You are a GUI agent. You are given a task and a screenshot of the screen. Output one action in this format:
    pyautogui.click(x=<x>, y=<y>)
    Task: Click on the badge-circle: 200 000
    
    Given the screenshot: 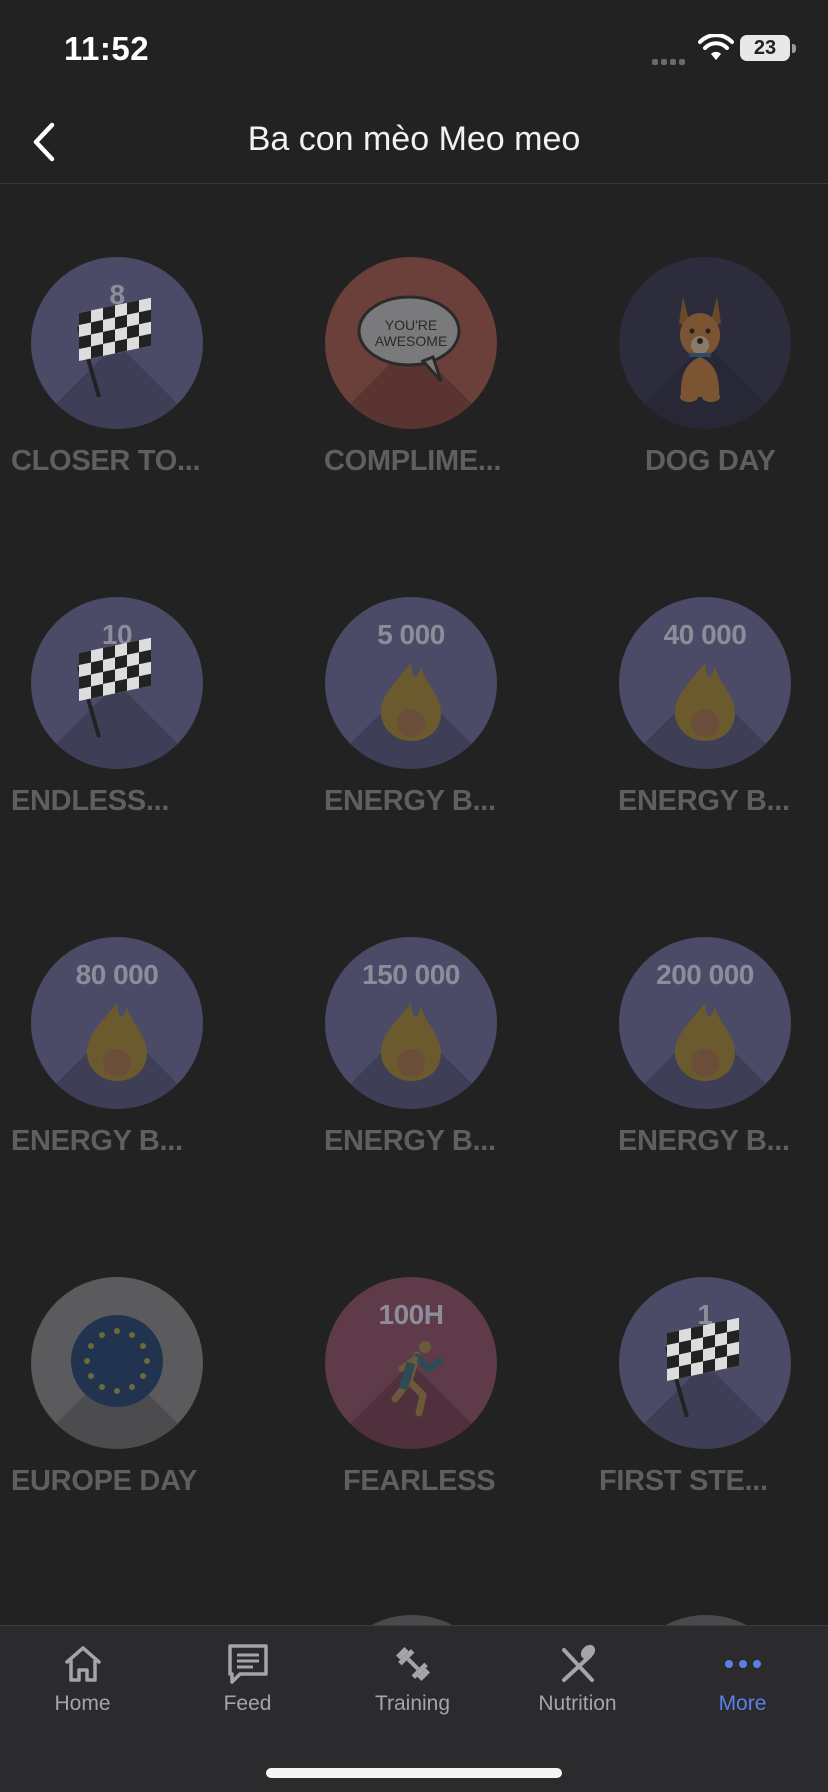 What is the action you would take?
    pyautogui.click(x=705, y=1023)
    